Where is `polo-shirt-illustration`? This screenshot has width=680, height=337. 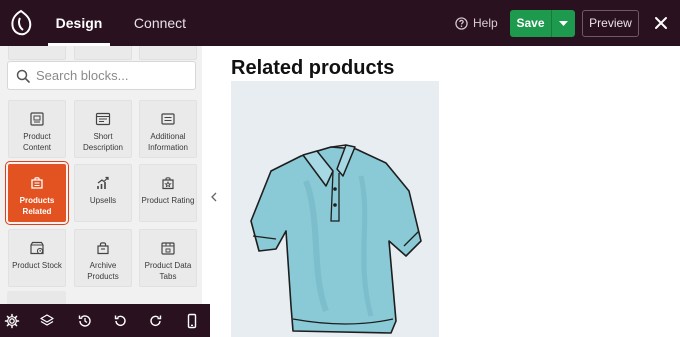 polo-shirt-illustration is located at coordinates (336, 239).